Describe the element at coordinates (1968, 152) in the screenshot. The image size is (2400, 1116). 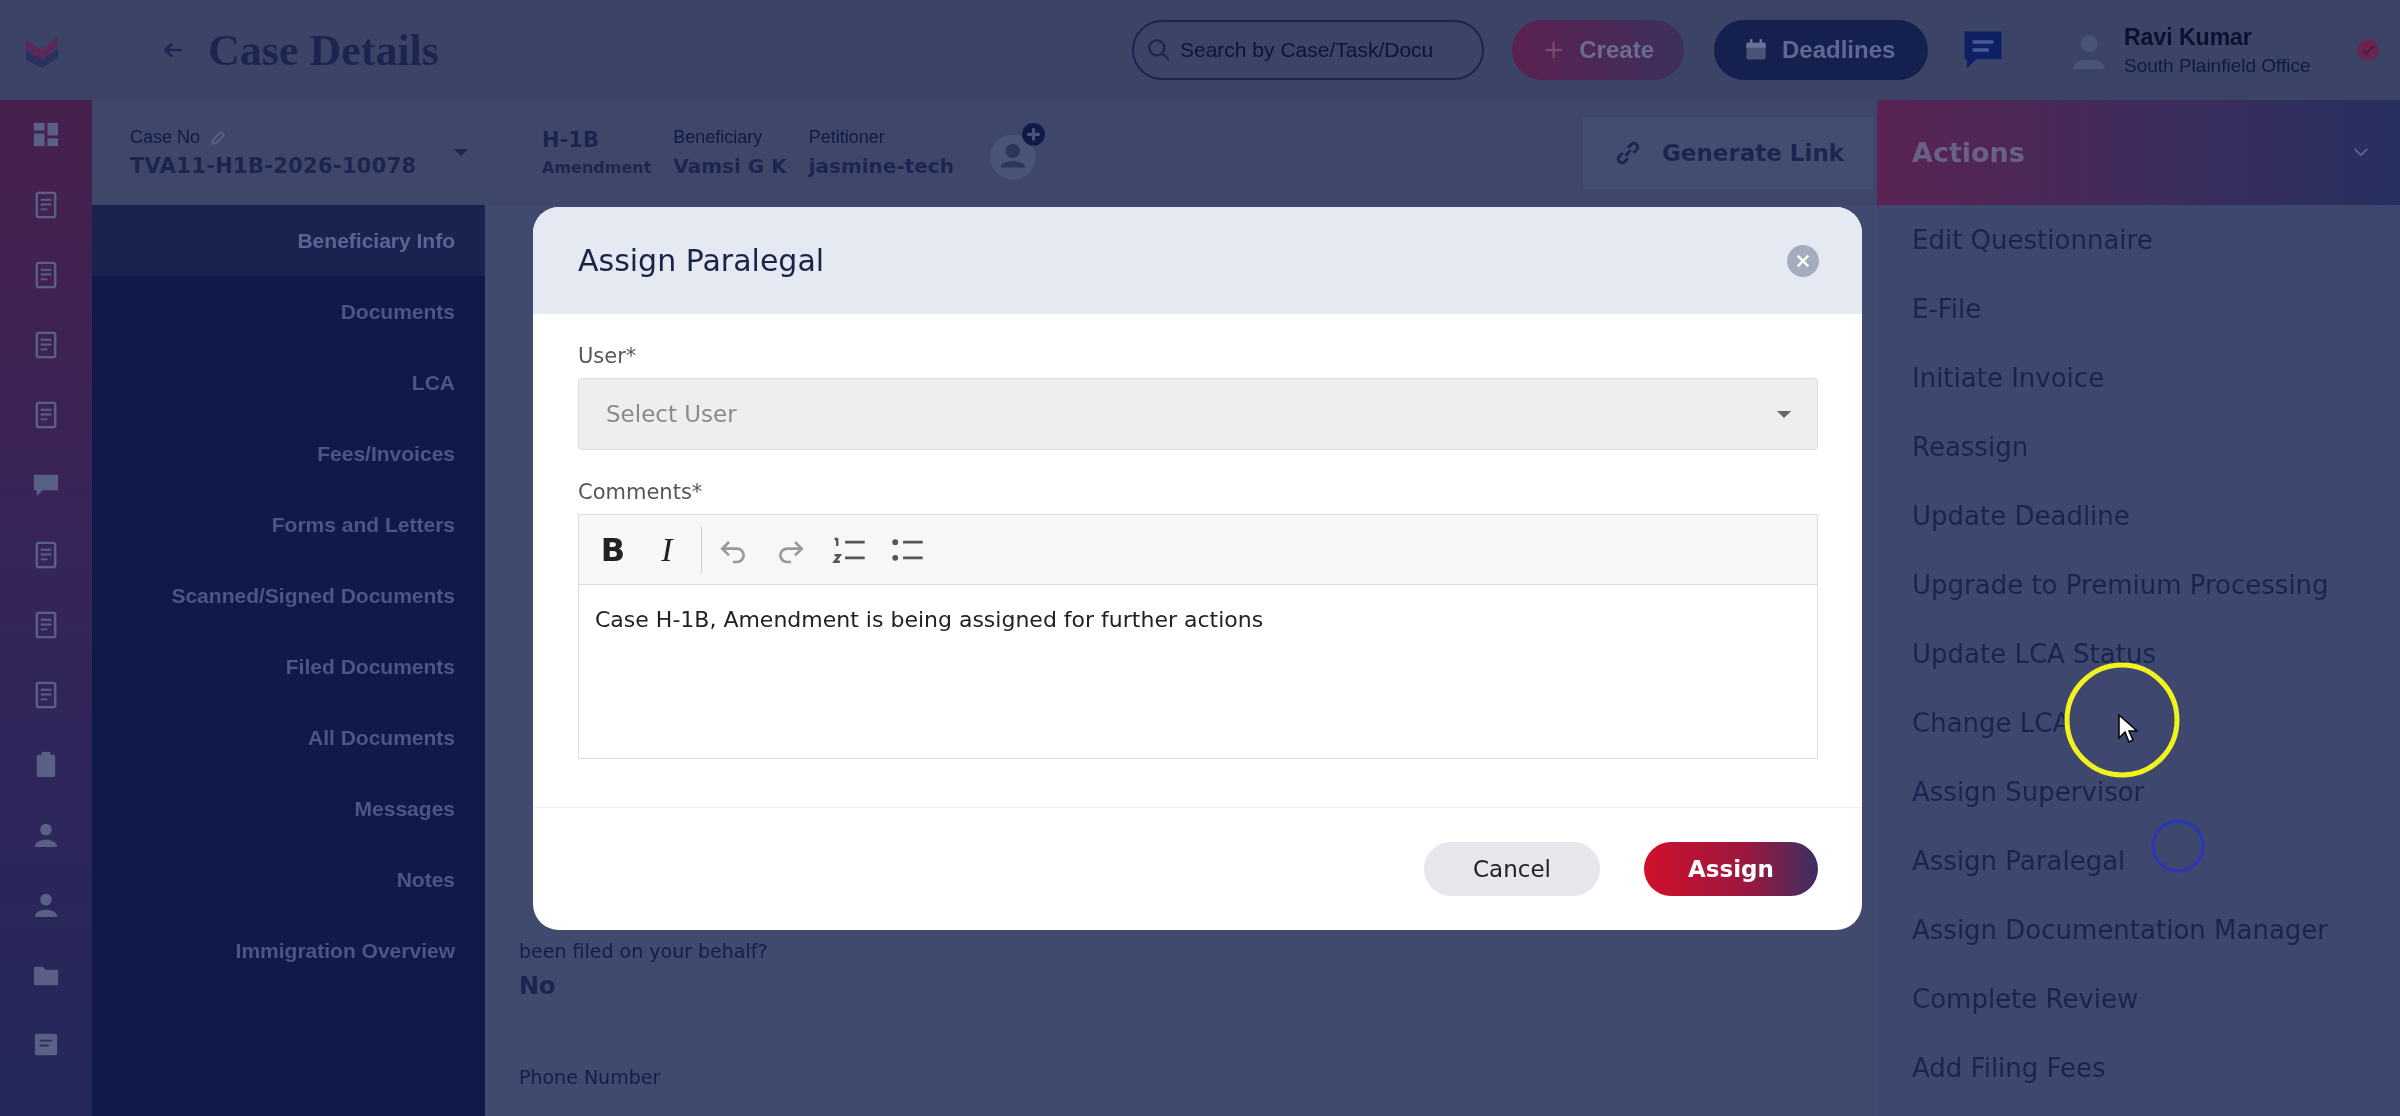
I see `actions-title: Actions` at that location.